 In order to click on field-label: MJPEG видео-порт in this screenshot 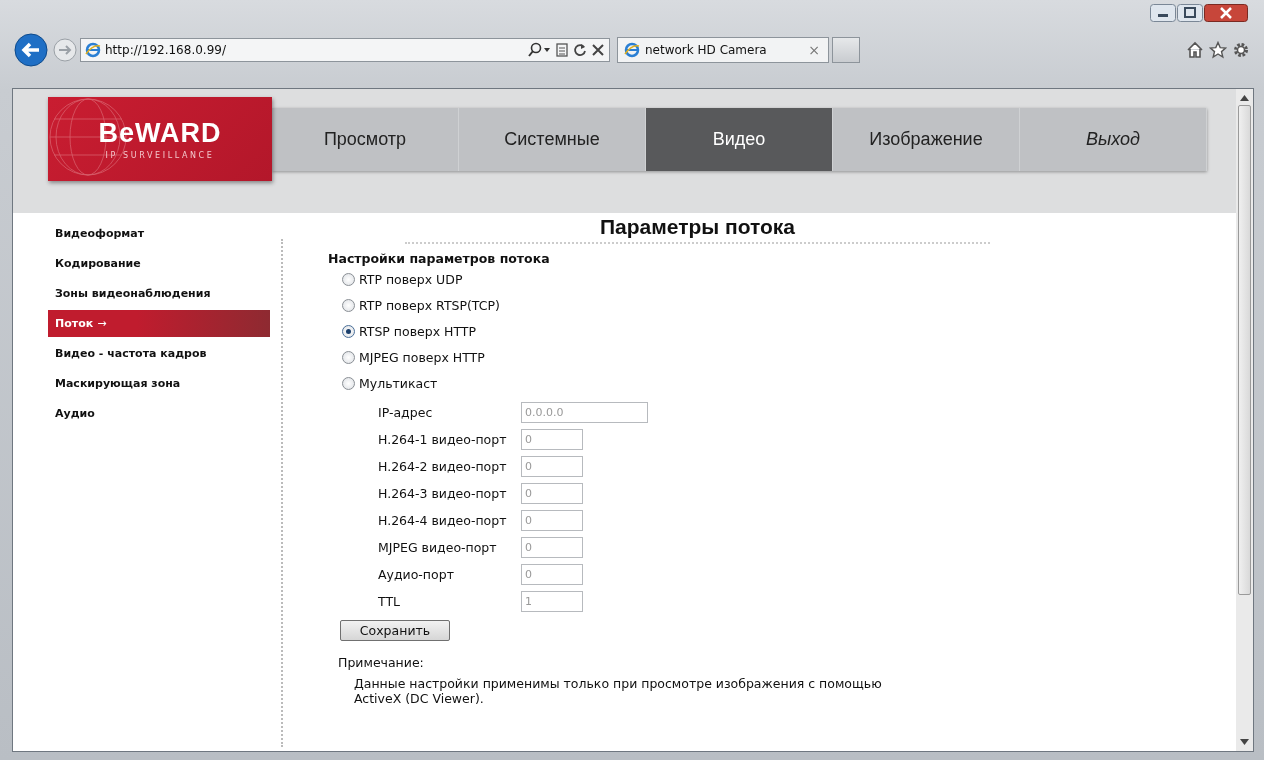, I will do `click(438, 547)`.